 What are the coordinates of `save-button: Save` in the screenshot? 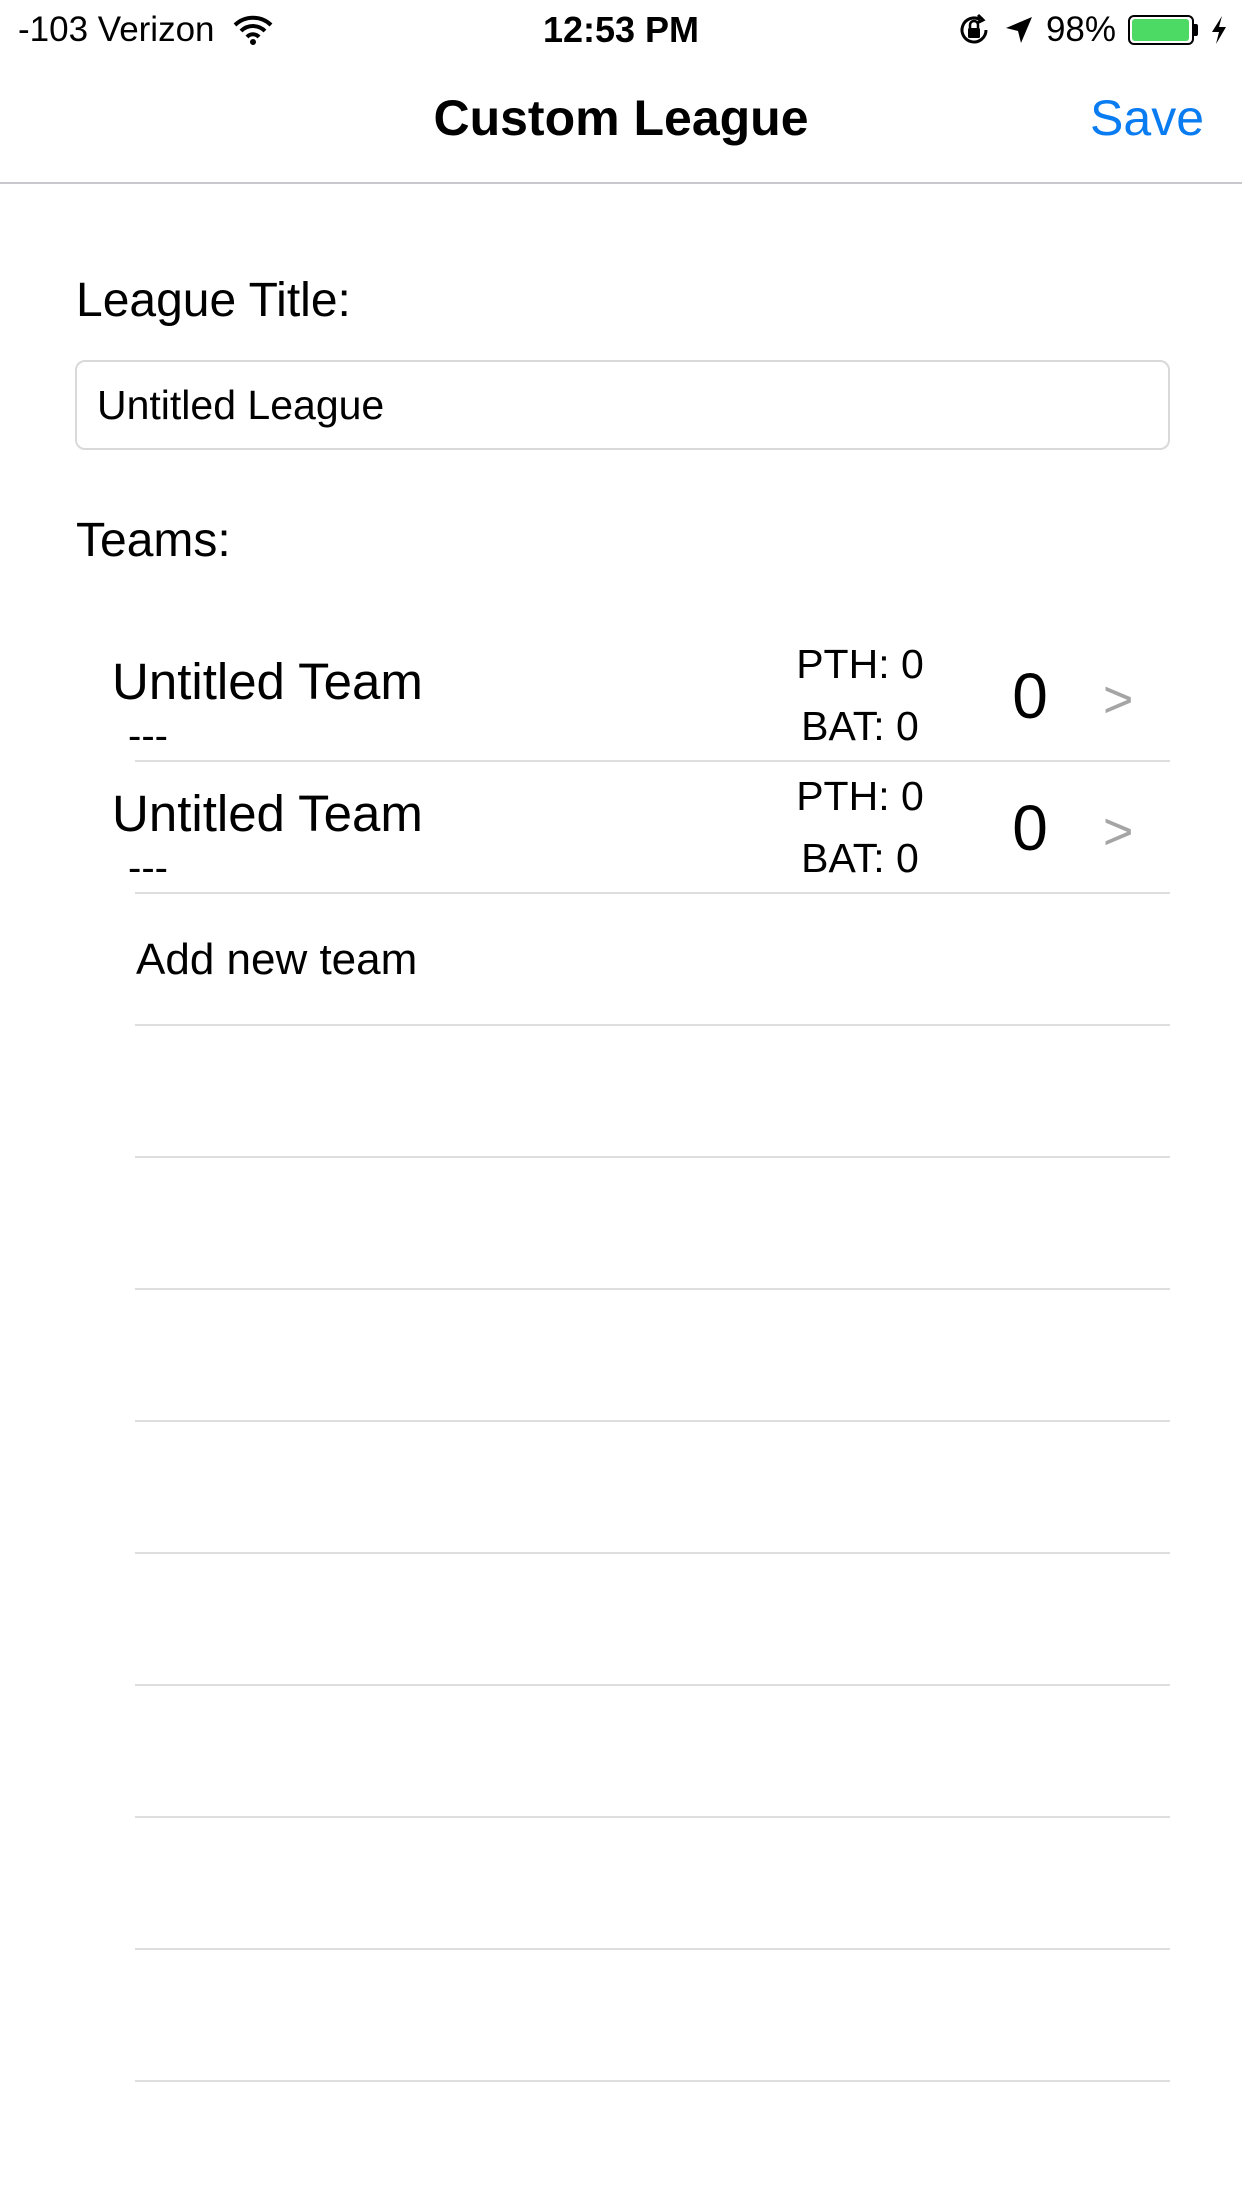 It's located at (1147, 118).